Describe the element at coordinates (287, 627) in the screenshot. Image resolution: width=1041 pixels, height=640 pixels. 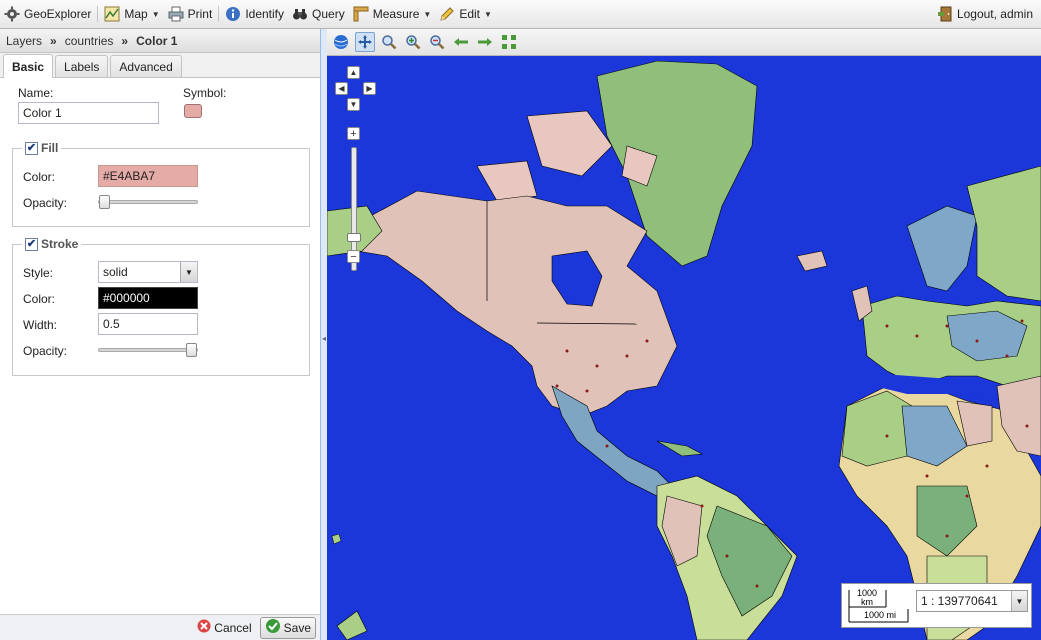
I see `save-button: Save` at that location.